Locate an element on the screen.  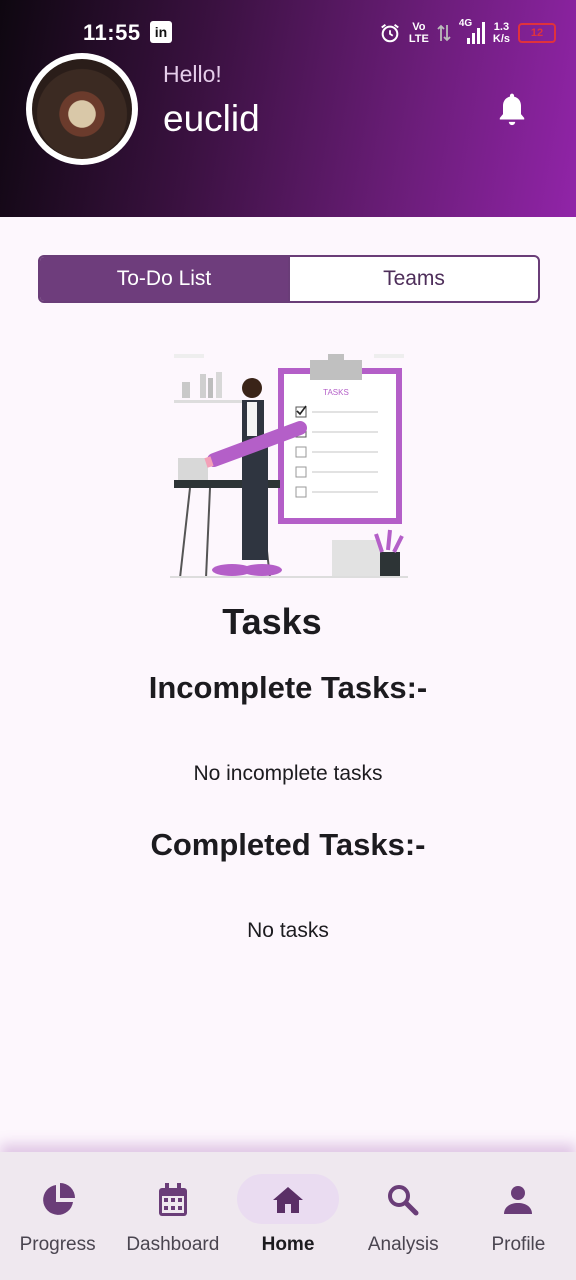
nav-label-profile: Profile is located at coordinates (518, 1244).